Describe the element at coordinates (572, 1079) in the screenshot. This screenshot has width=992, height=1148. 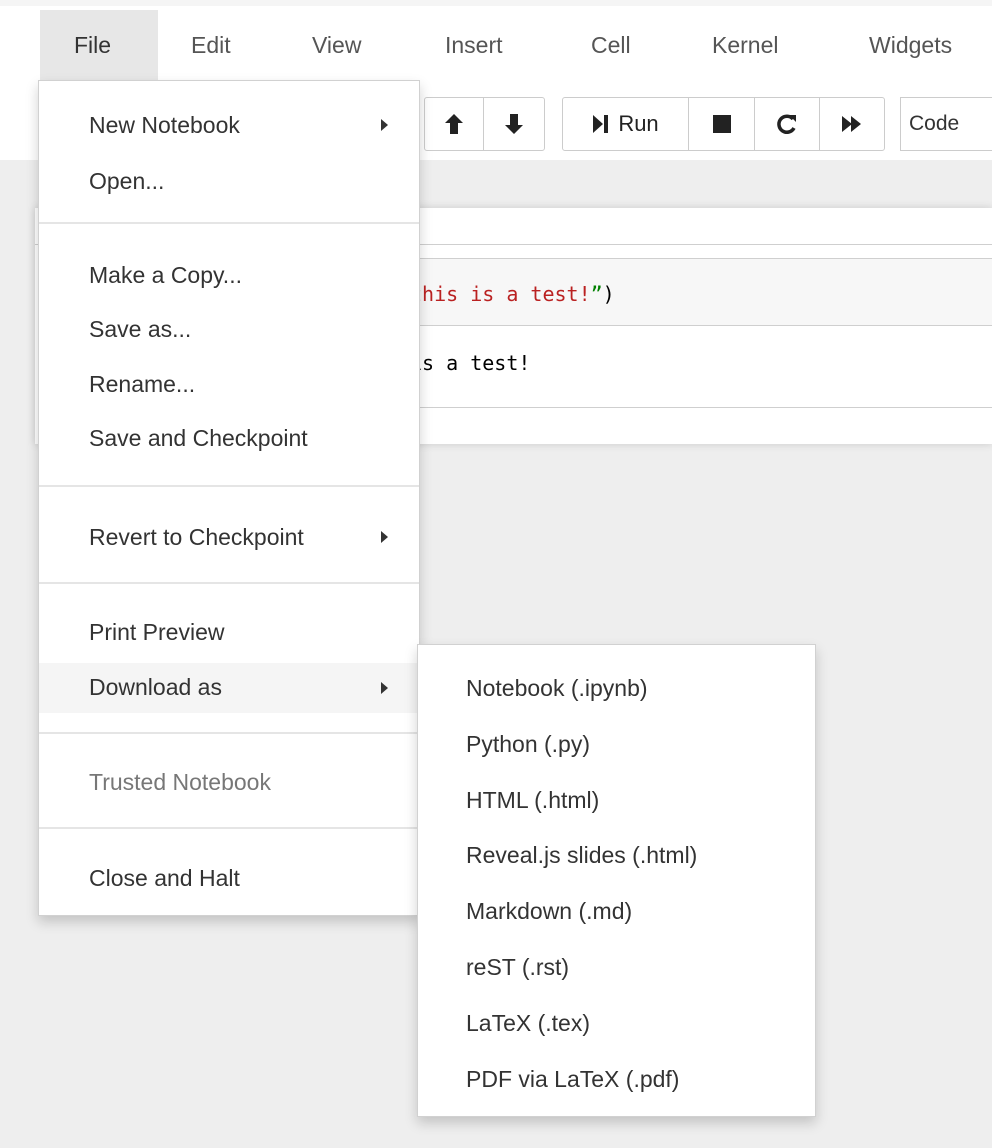
I see `download-pdf-latex: PDF via LaTeX (.pdf)` at that location.